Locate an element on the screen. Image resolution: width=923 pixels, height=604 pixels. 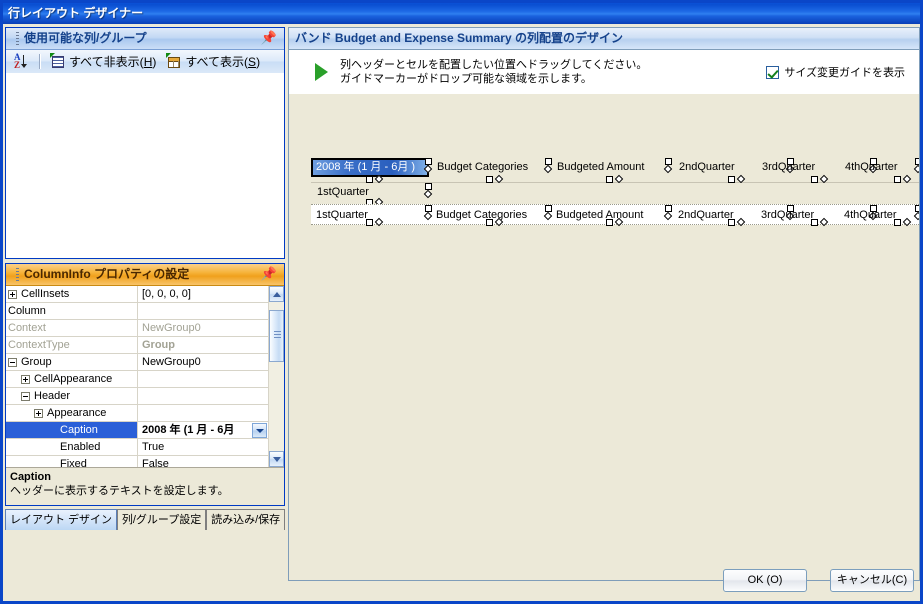
available-columns-list is located at coordinates (145, 165).